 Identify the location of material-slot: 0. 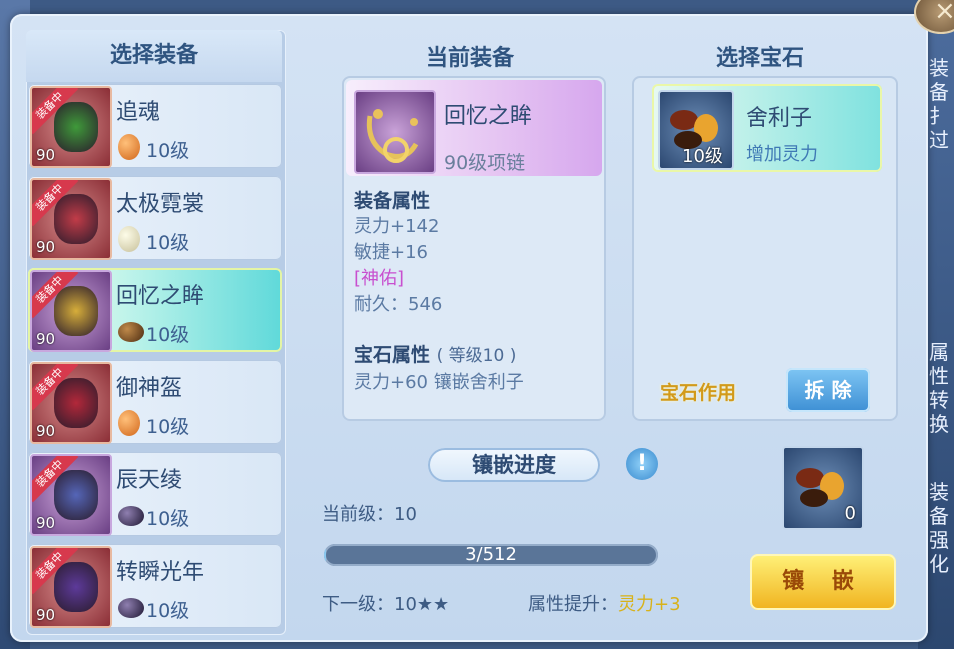
(823, 488).